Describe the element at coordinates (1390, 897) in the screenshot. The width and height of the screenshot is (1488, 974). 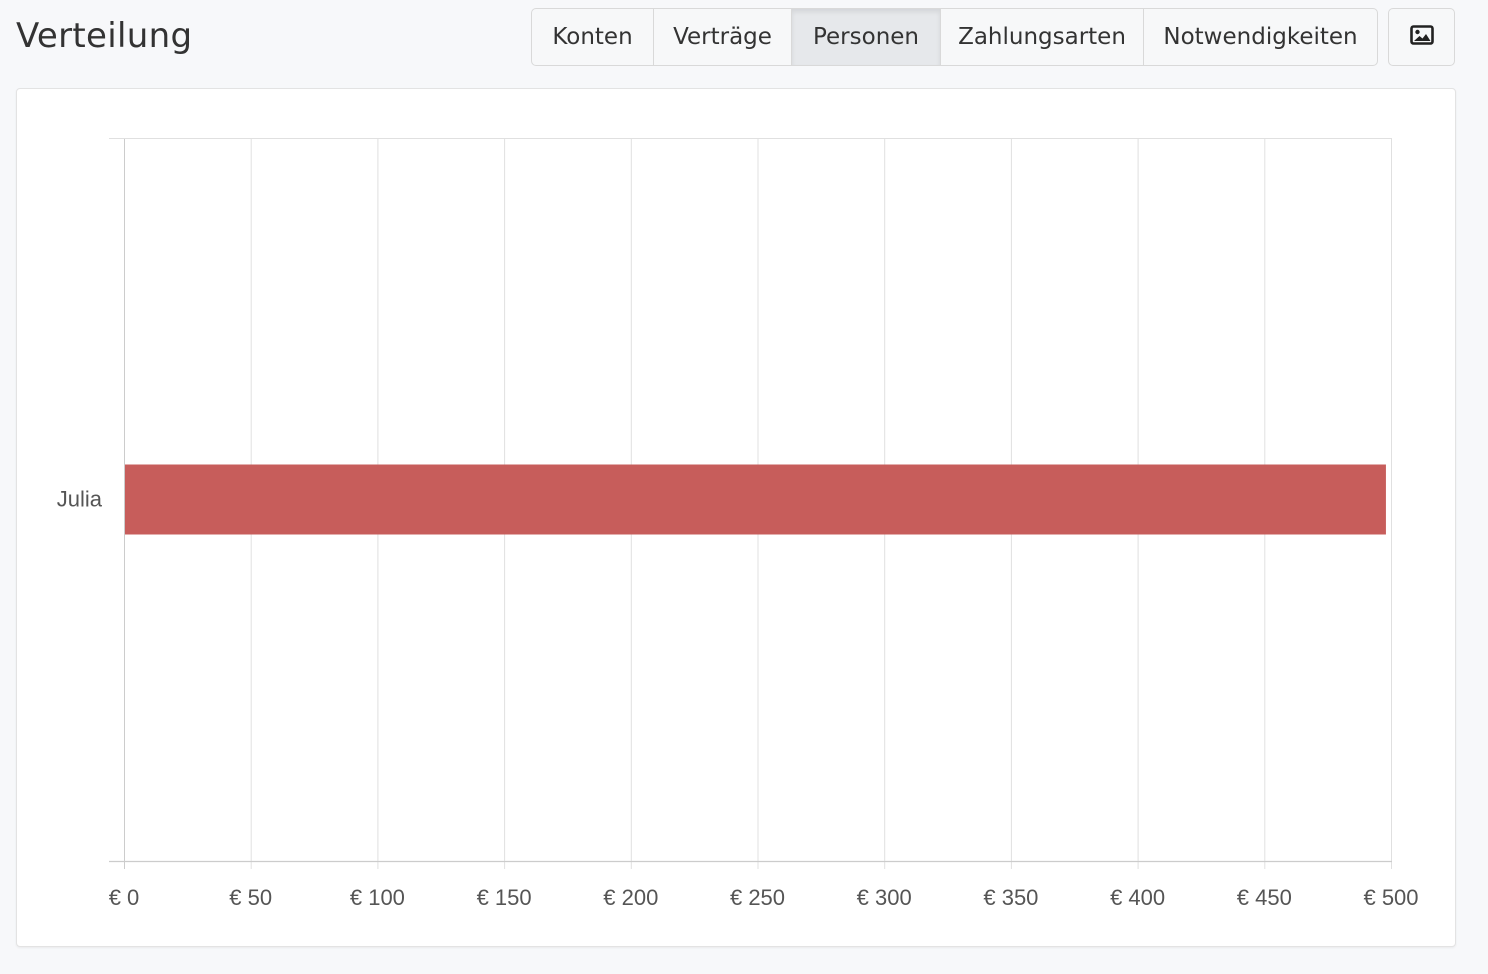
I see `x-tick-label: € 500` at that location.